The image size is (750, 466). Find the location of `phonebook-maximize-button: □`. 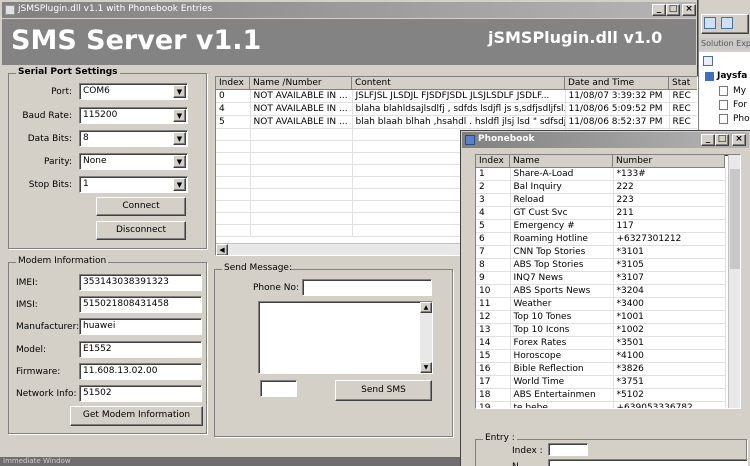

phonebook-maximize-button: □ is located at coordinates (722, 140).